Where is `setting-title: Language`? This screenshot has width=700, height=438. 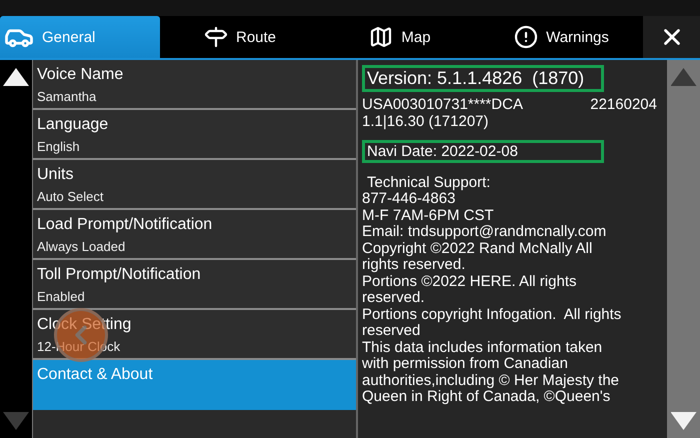 setting-title: Language is located at coordinates (73, 125).